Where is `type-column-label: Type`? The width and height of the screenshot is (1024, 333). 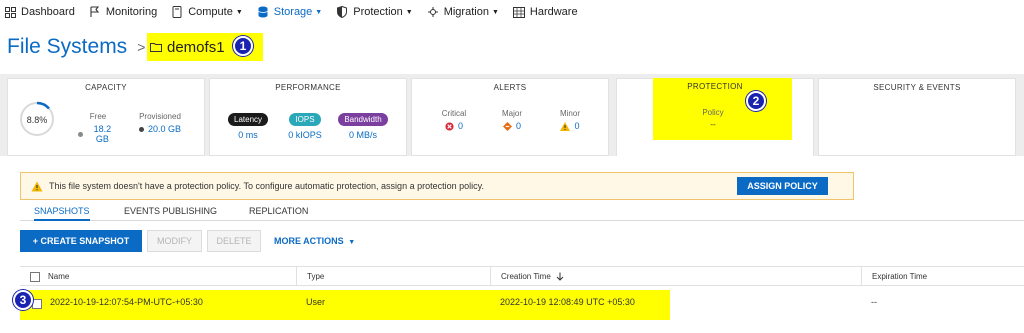 type-column-label: Type is located at coordinates (316, 276).